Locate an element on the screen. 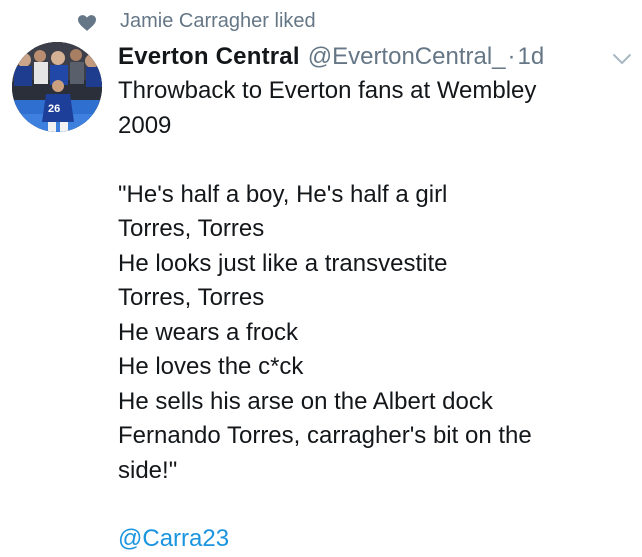  tweet-line: Fernando Torres, carragher's bit on the is located at coordinates (325, 435).